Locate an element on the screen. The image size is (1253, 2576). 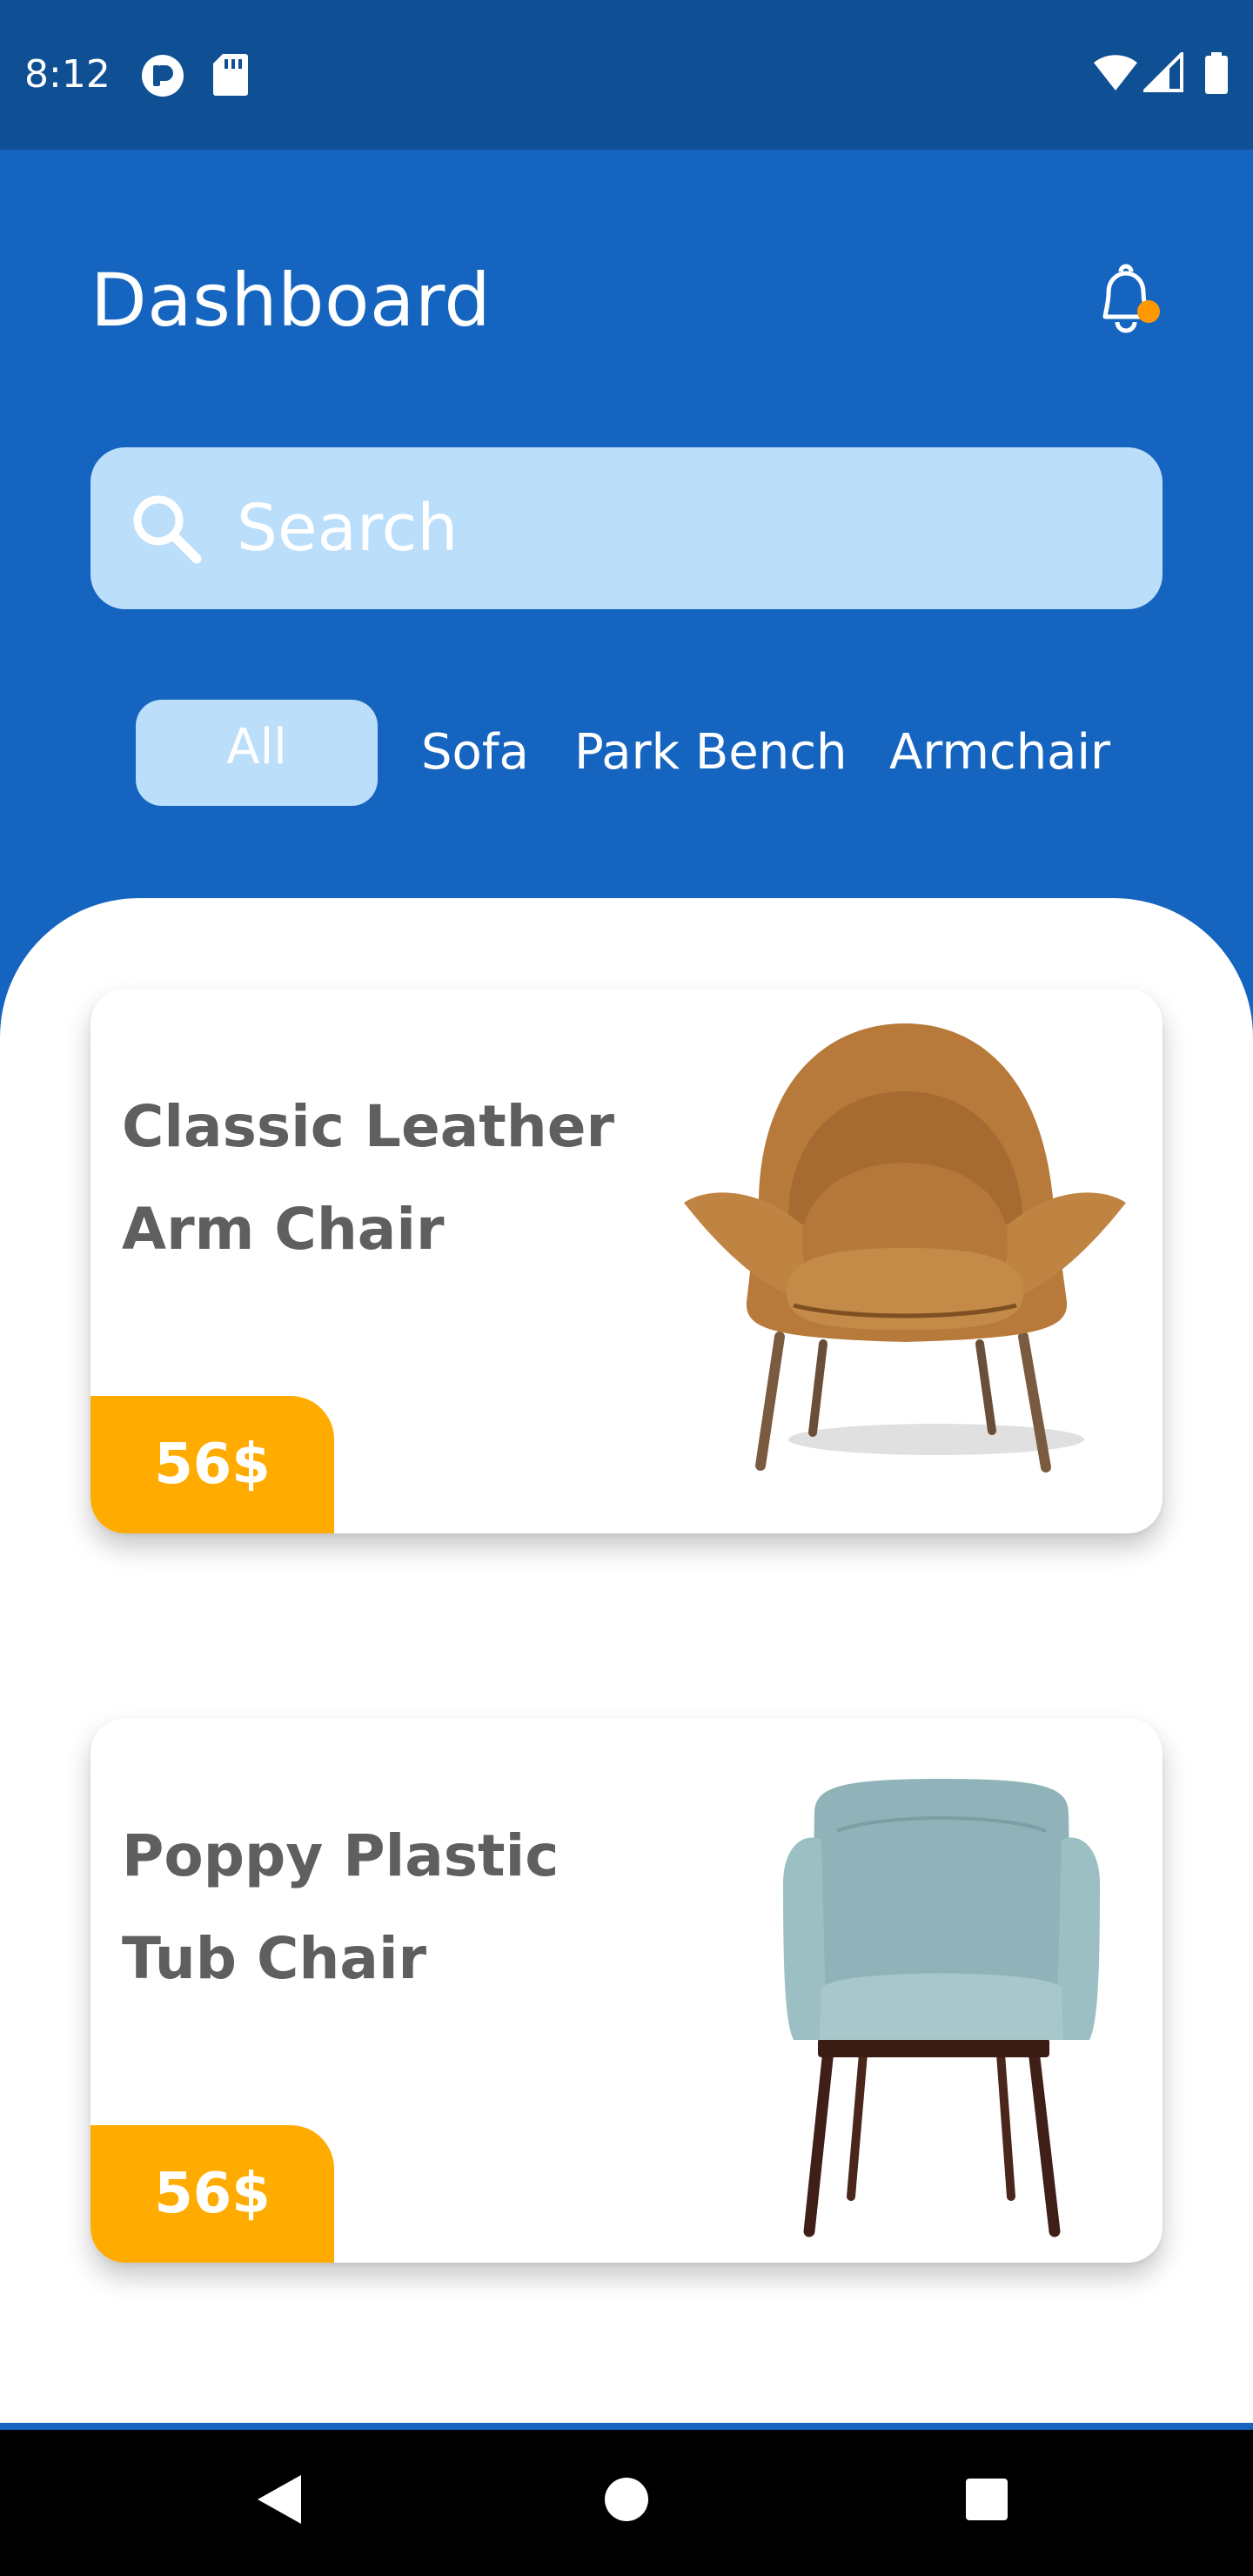
system-nav-bar is located at coordinates (626, 2503).